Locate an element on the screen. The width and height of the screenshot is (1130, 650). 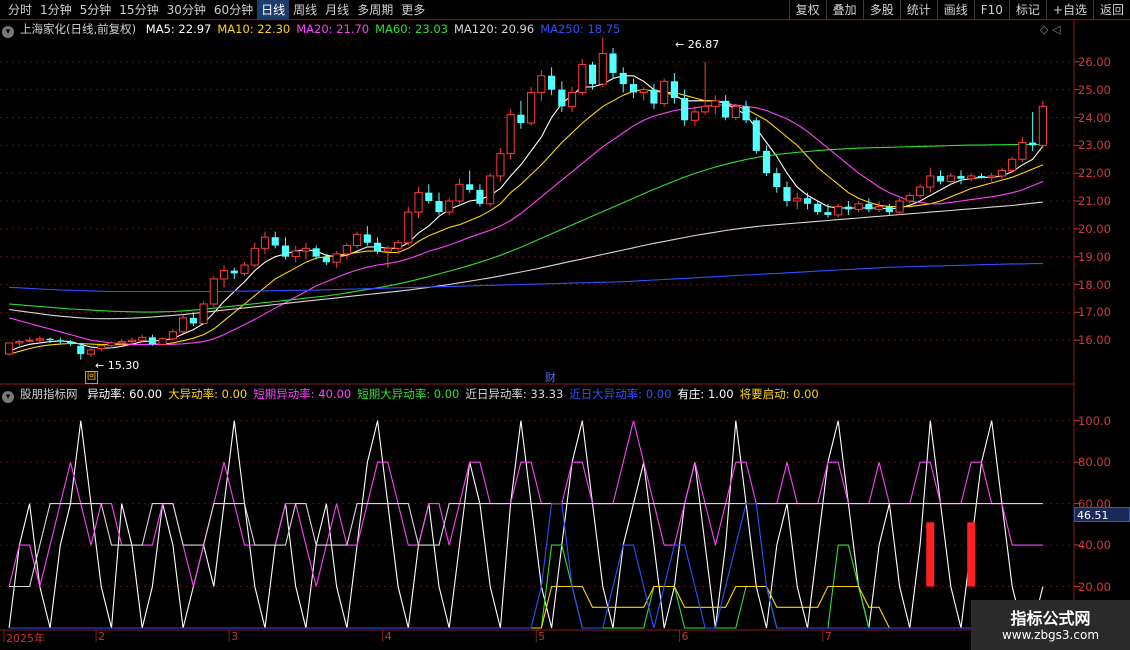
indicator-title: 股朋指标网 is located at coordinates (49, 394).